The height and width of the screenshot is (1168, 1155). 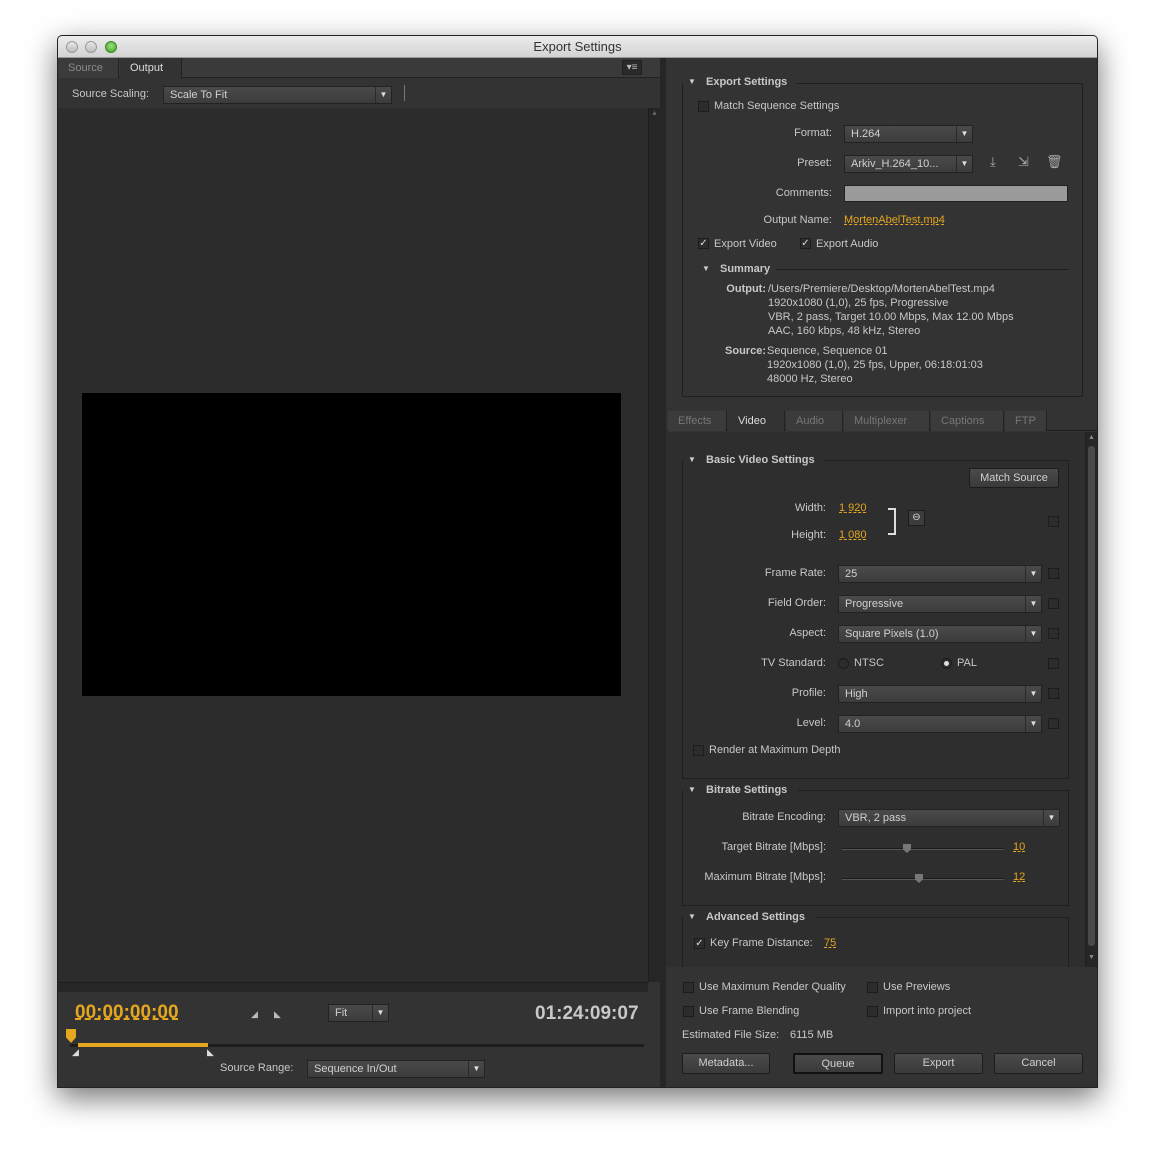 I want to click on summary-collapse-icon: ▼, so click(x=706, y=268).